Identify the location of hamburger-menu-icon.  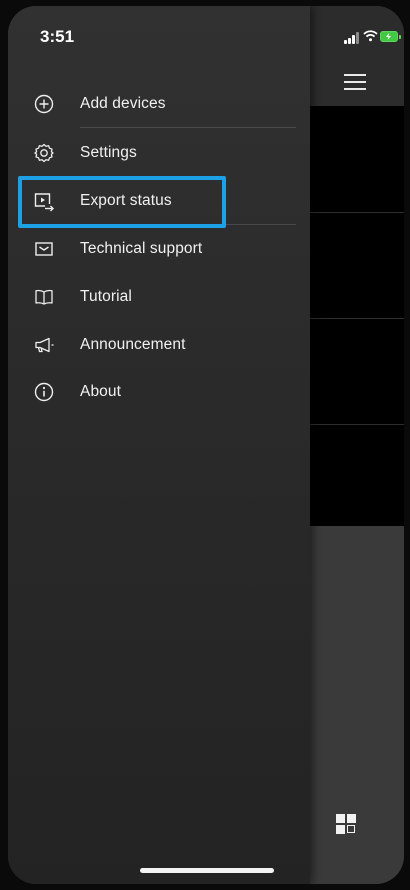
(355, 82).